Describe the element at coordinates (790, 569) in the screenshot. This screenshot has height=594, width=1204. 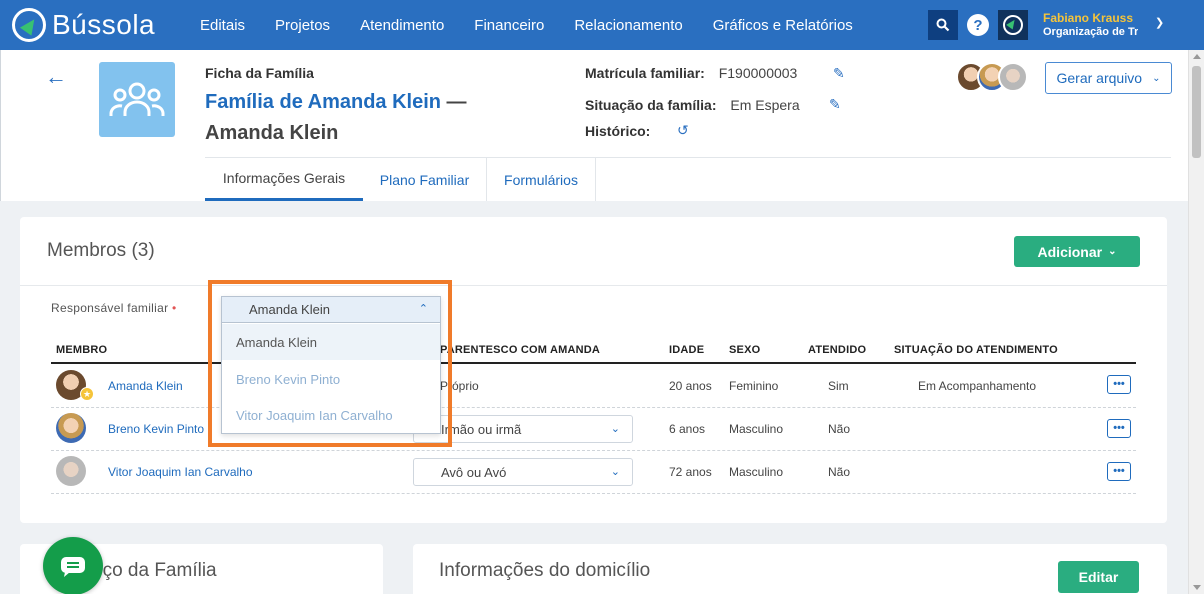
I see `domicilio-card: Informações do domicílio Editar` at that location.